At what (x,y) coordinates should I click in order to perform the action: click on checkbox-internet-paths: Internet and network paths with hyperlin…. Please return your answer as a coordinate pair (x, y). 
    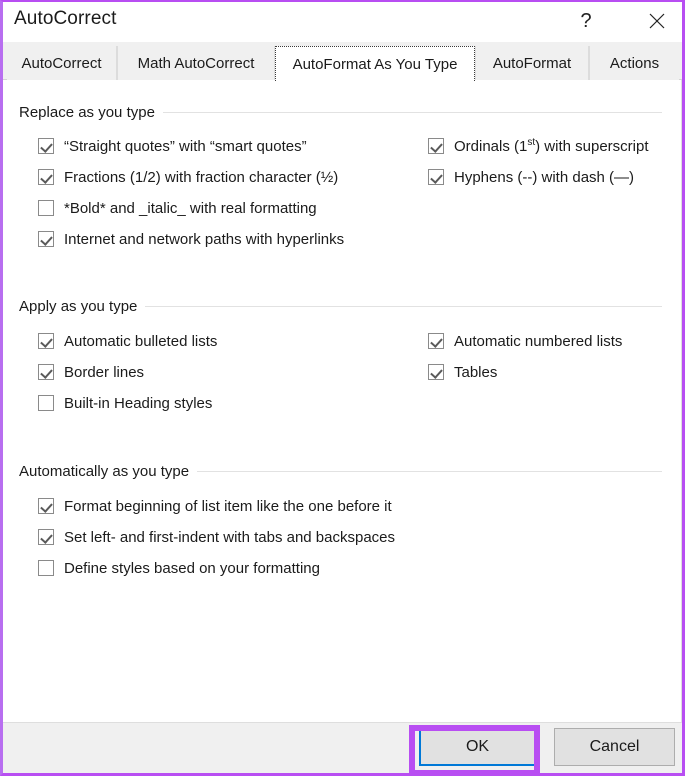
    Looking at the image, I should click on (191, 239).